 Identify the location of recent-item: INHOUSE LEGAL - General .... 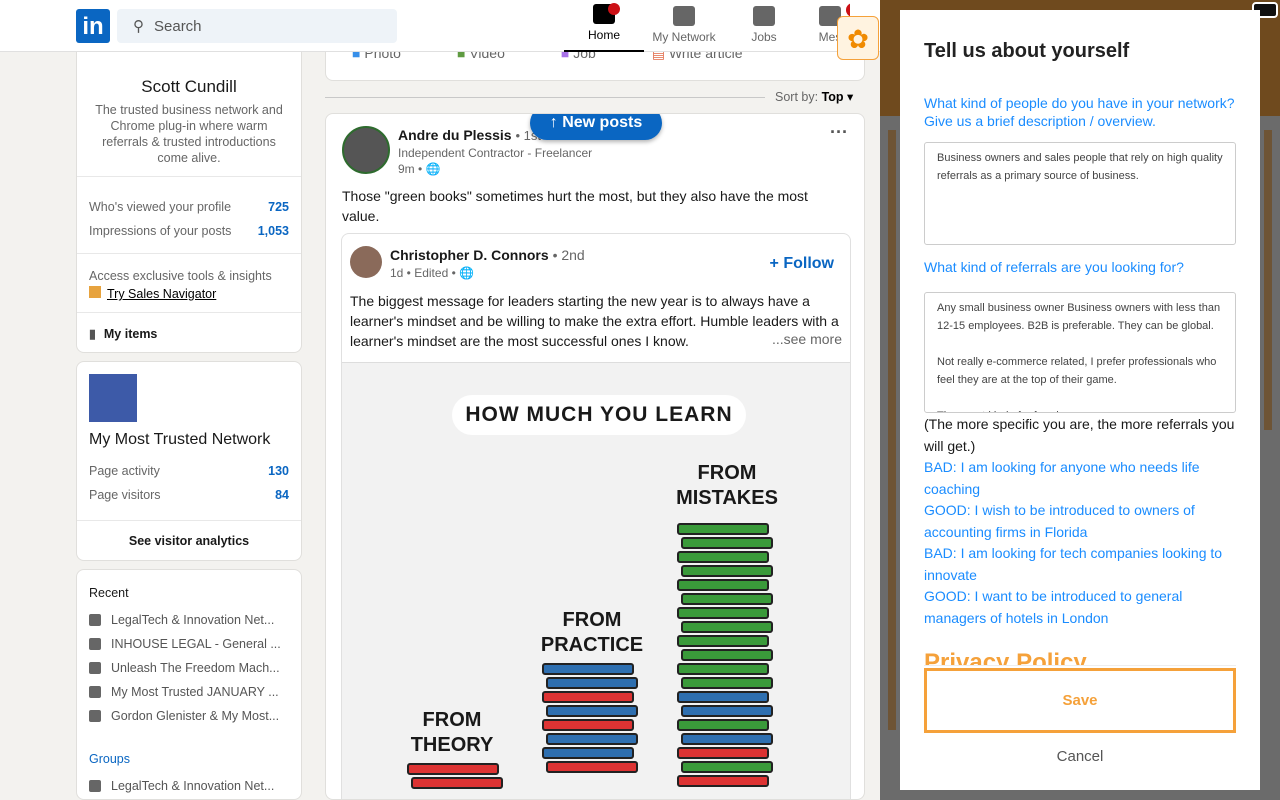
(189, 644).